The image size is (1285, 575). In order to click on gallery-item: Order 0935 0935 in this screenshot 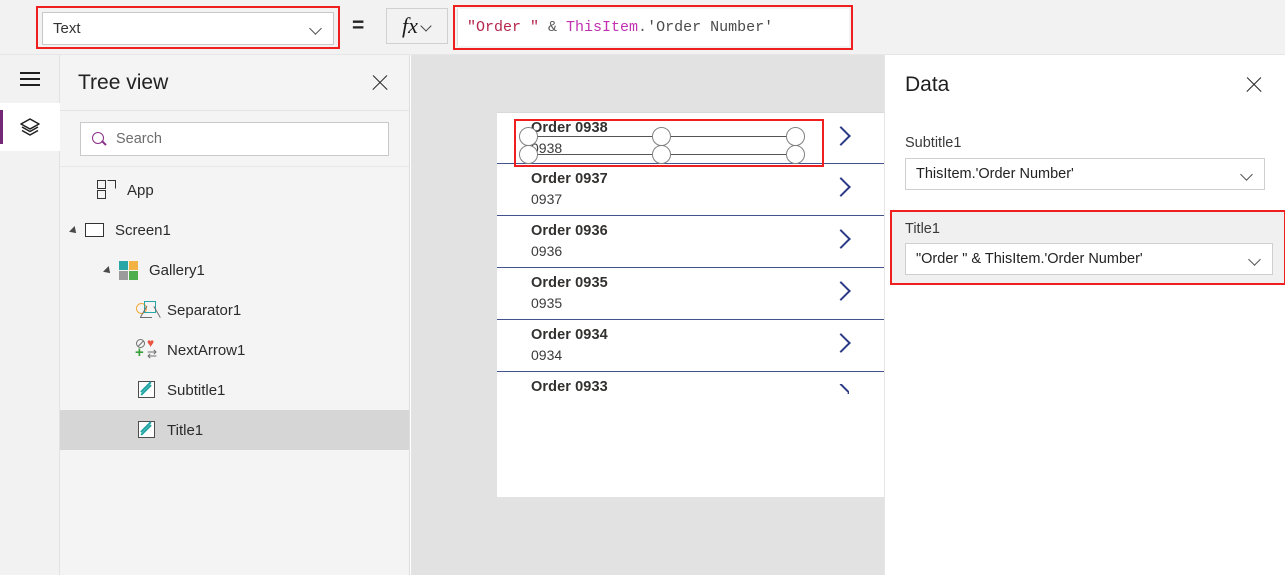, I will do `click(691, 294)`.